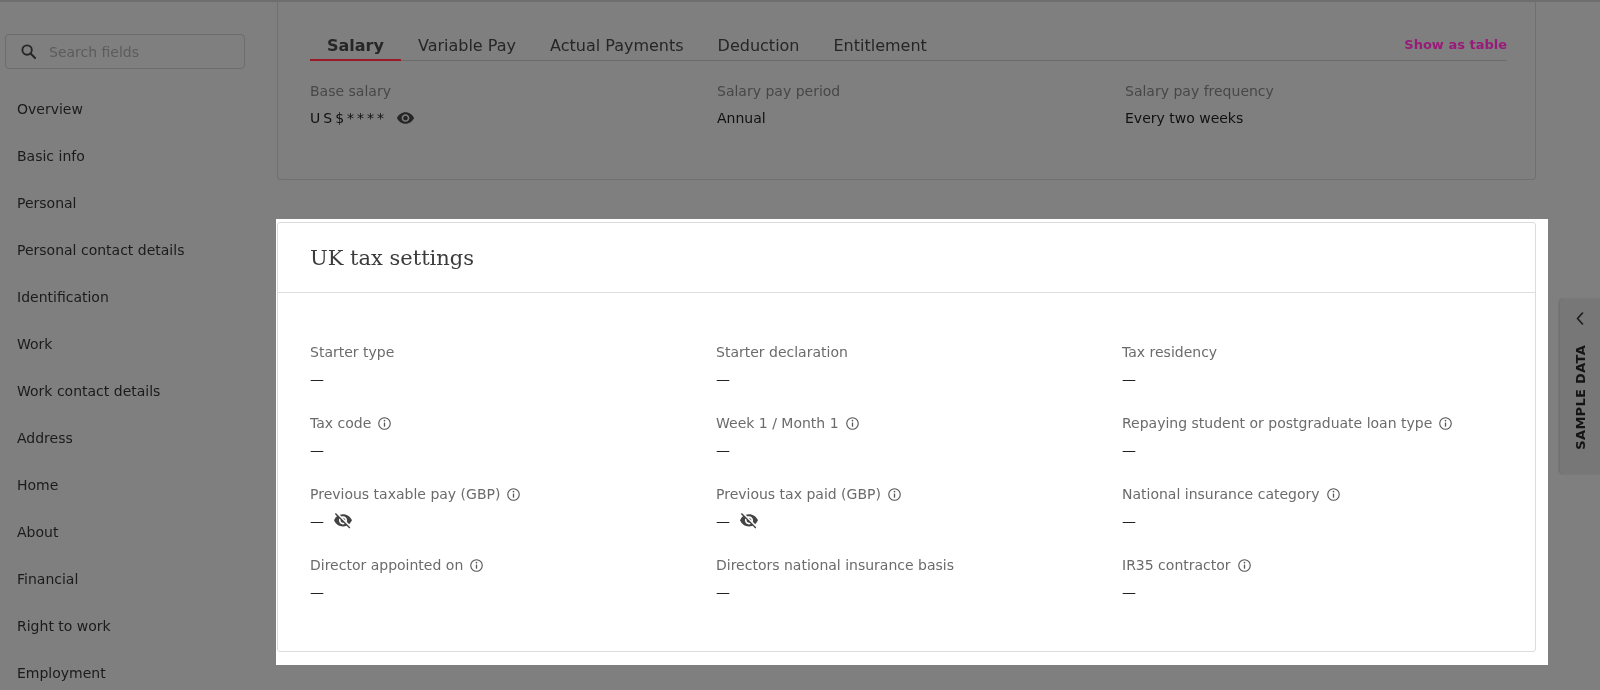  Describe the element at coordinates (51, 156) in the screenshot. I see `sidebar-item: Basic info` at that location.